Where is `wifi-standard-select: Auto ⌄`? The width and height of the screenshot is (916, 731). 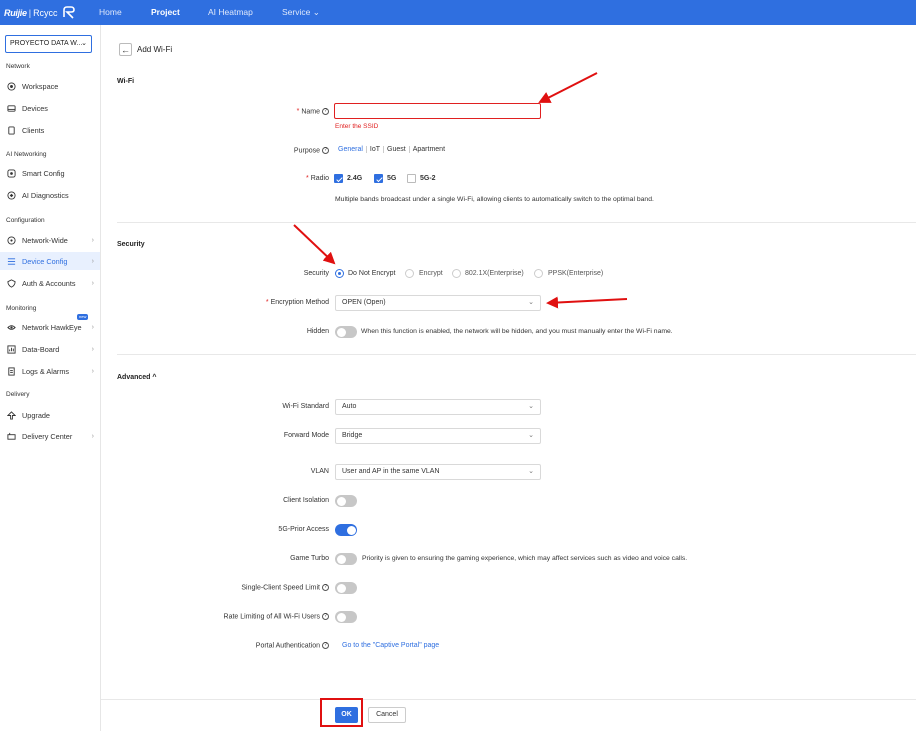
wifi-standard-select: Auto ⌄ is located at coordinates (438, 407).